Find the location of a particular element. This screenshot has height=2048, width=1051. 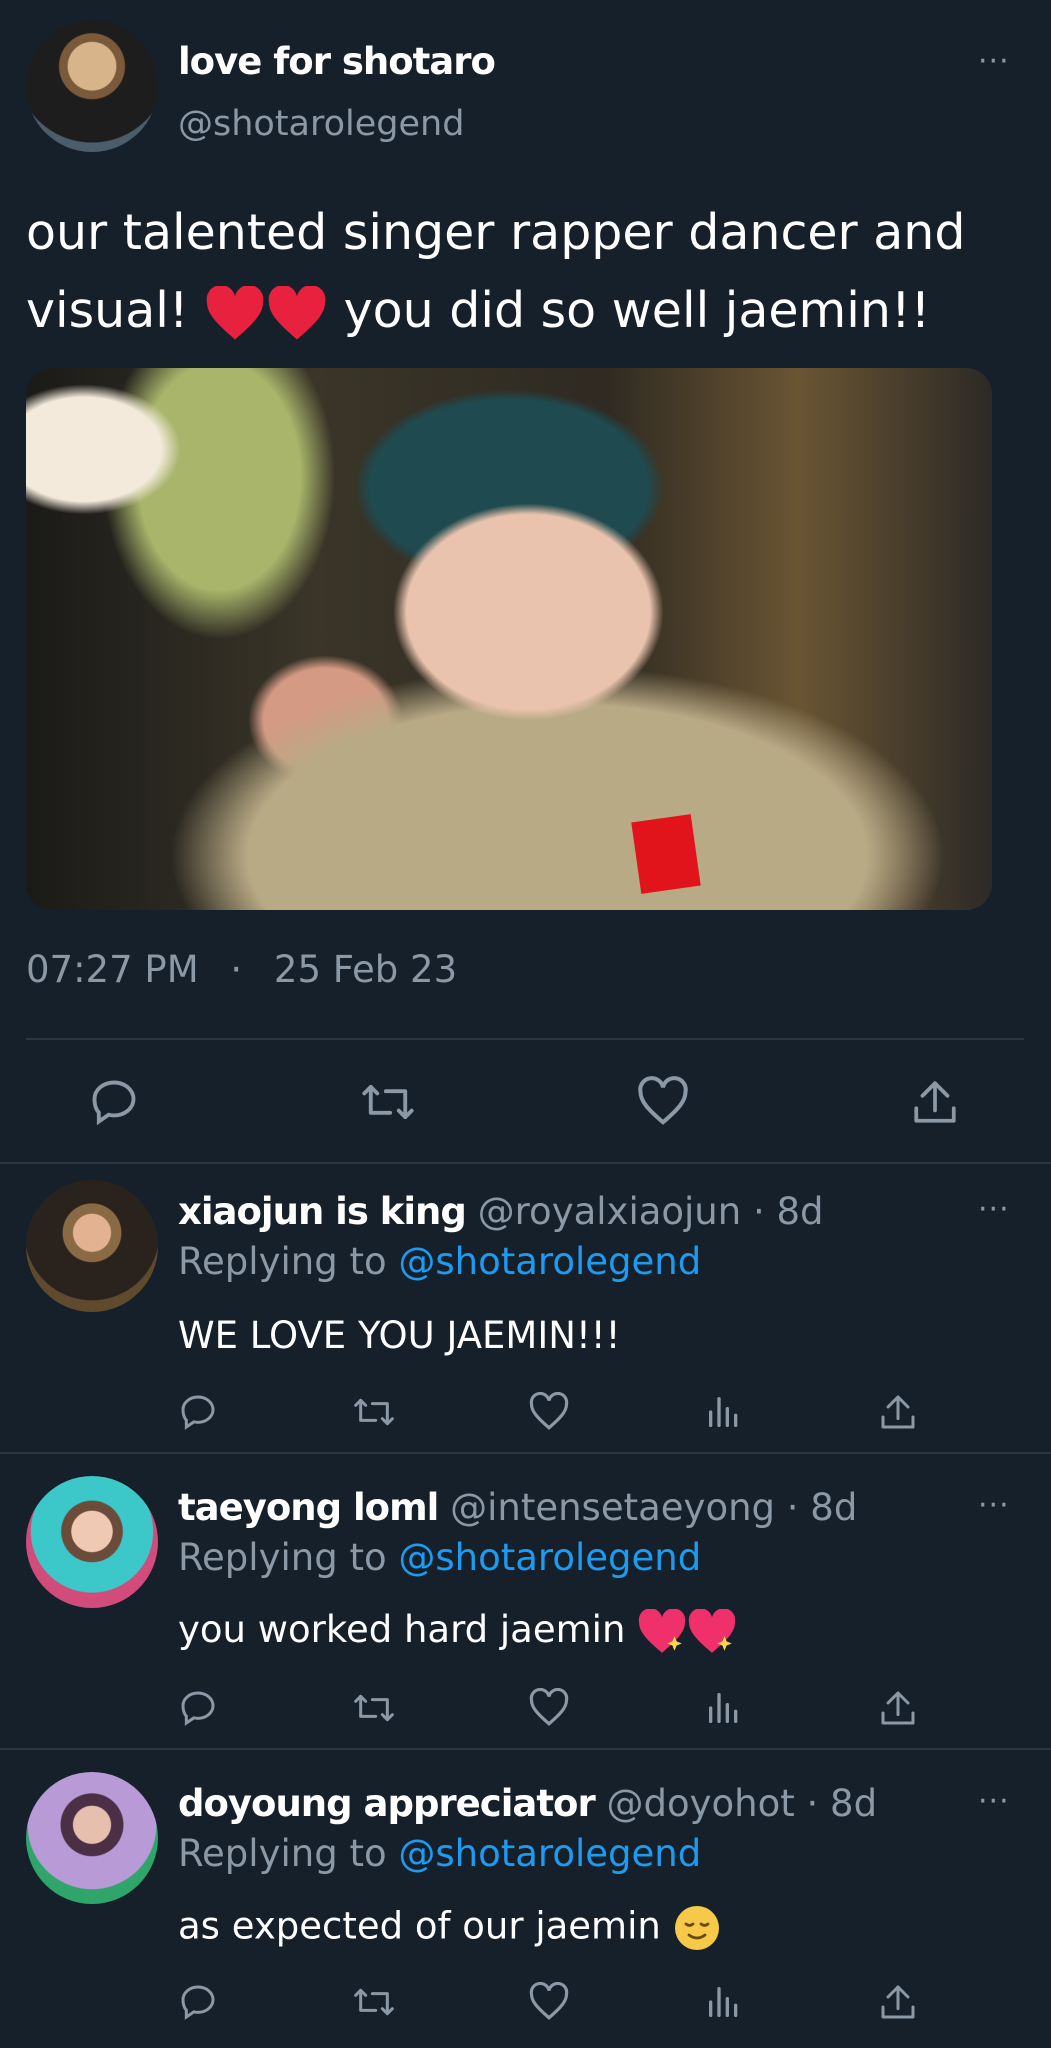

reply-handle: @intensetaeyong is located at coordinates (612, 1507).